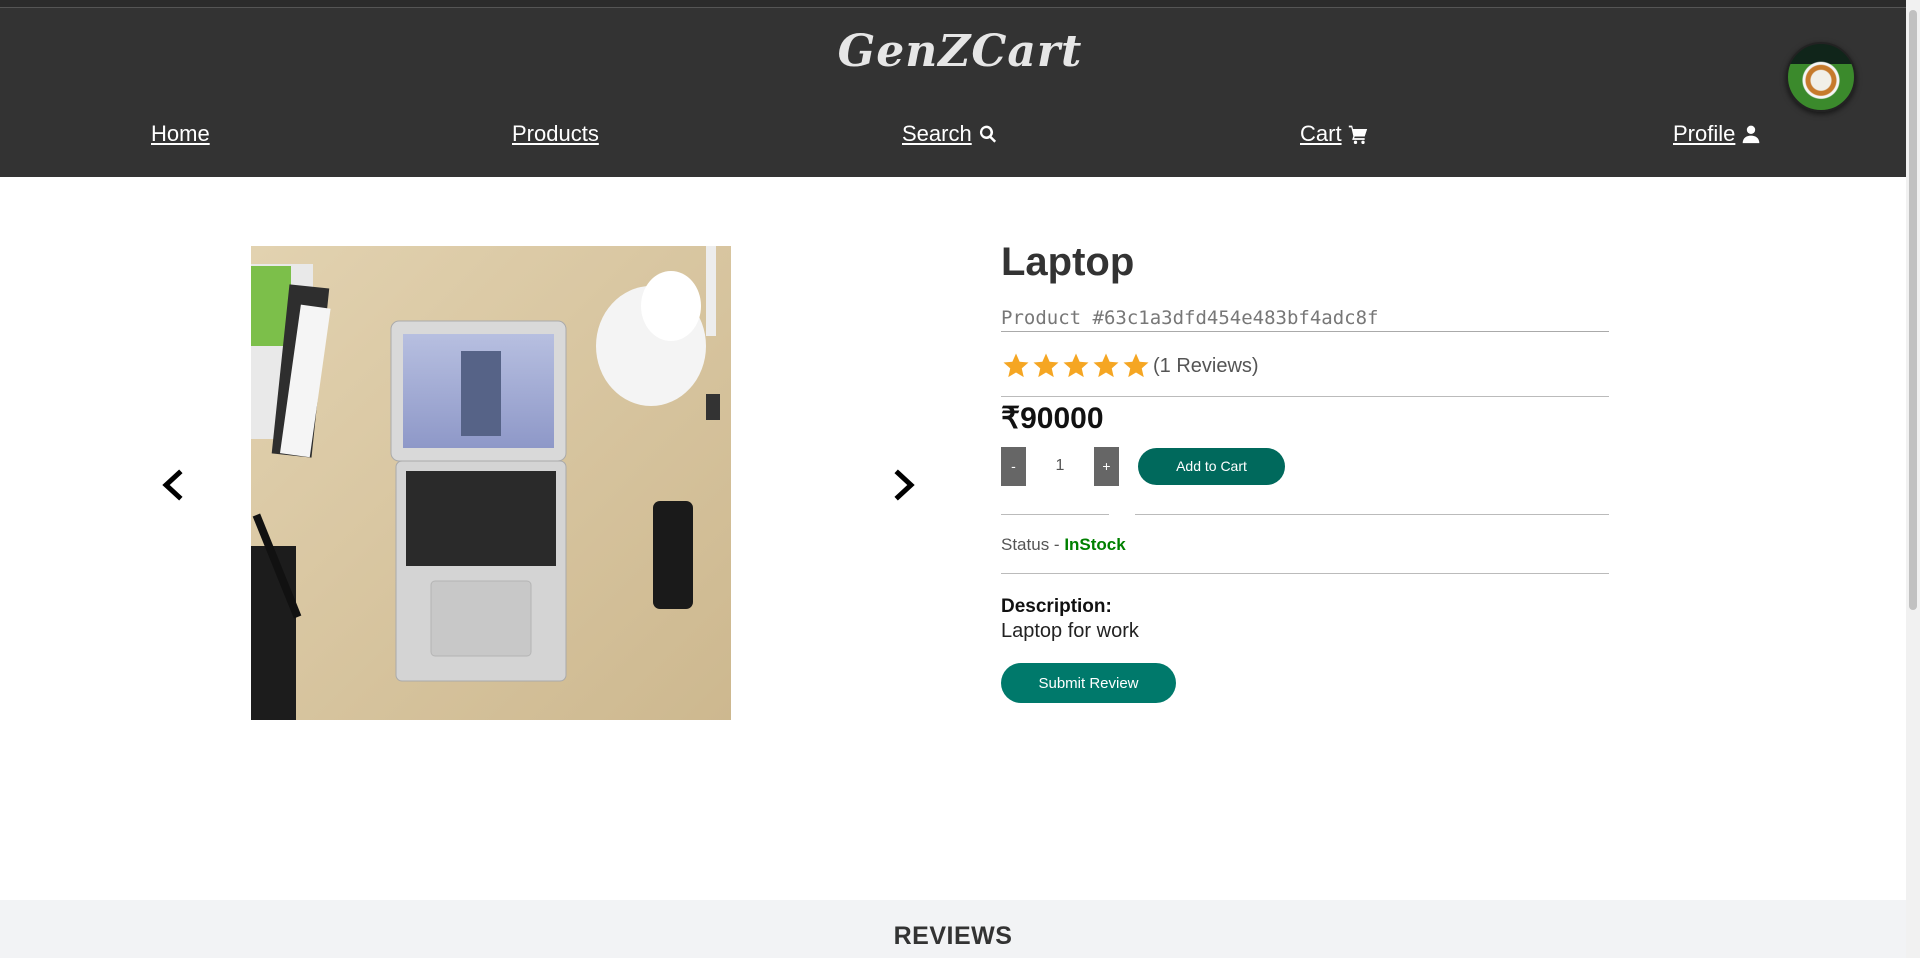  What do you see at coordinates (1321, 133) in the screenshot?
I see `nav-cart-label: Cart` at bounding box center [1321, 133].